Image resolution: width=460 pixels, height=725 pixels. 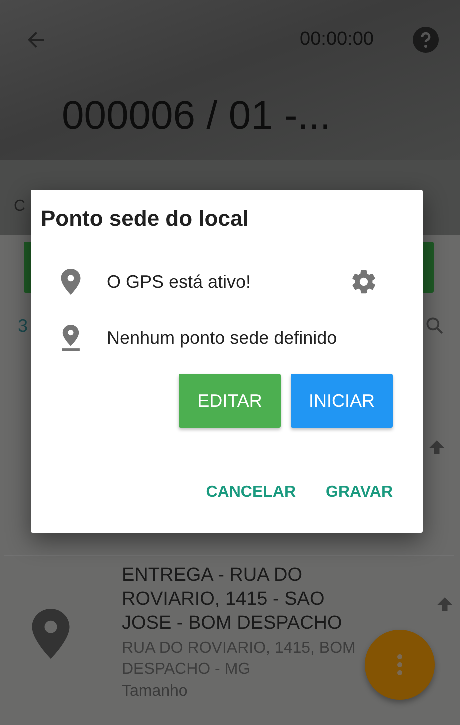 What do you see at coordinates (233, 600) in the screenshot?
I see `stop-title: ENTREGA - RUA DO ROVIARIO, 1415 - SAO JOSE - BOM DESPACHO` at bounding box center [233, 600].